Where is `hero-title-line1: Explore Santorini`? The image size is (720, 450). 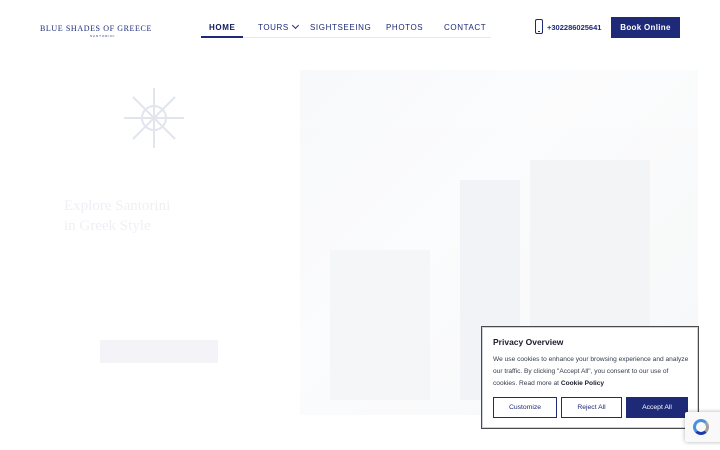 hero-title-line1: Explore Santorini is located at coordinates (117, 206).